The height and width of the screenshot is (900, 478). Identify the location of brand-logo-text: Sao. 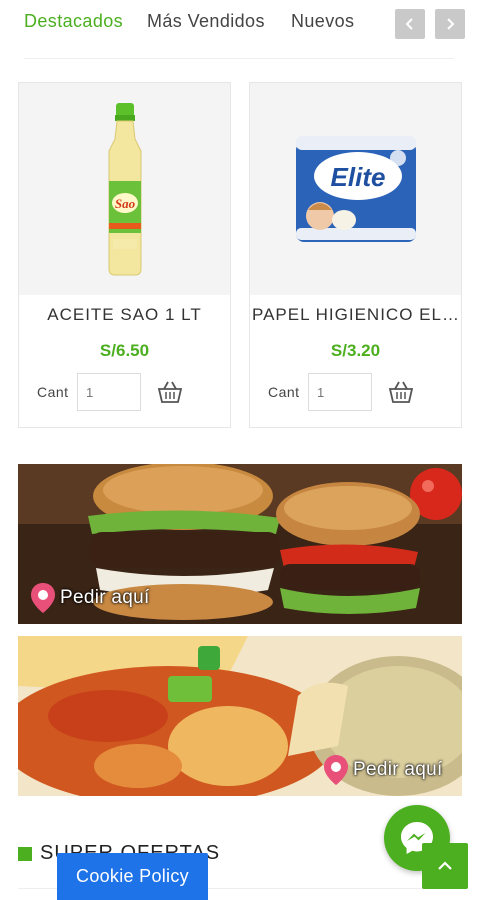
(124, 203).